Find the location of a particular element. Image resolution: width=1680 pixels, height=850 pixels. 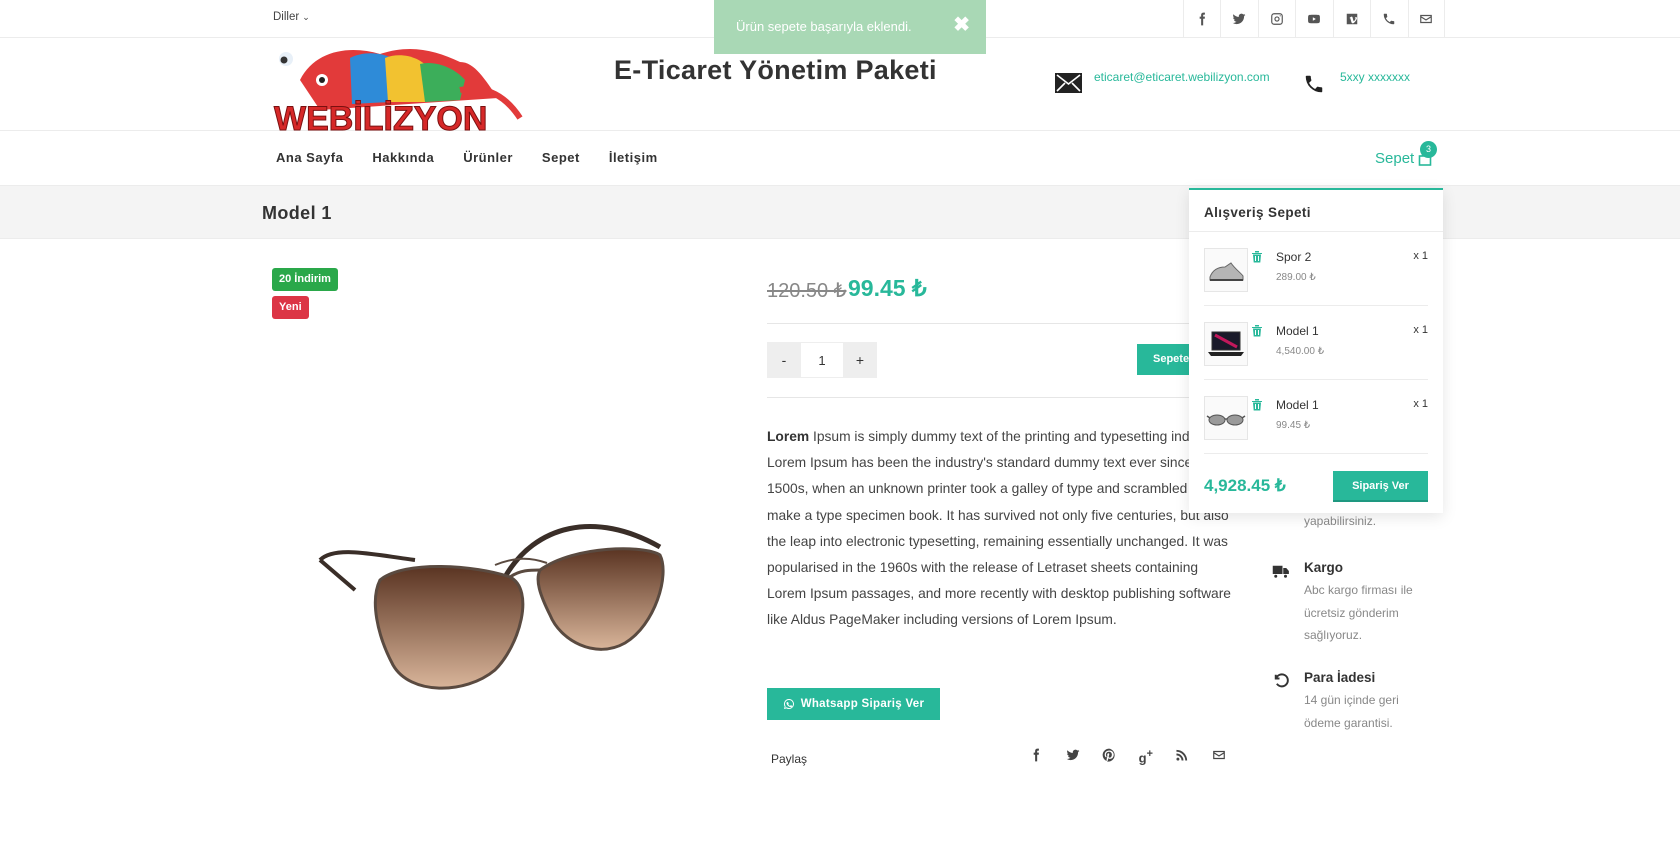

language-dropdown: Diller ⌄ is located at coordinates (291, 17).